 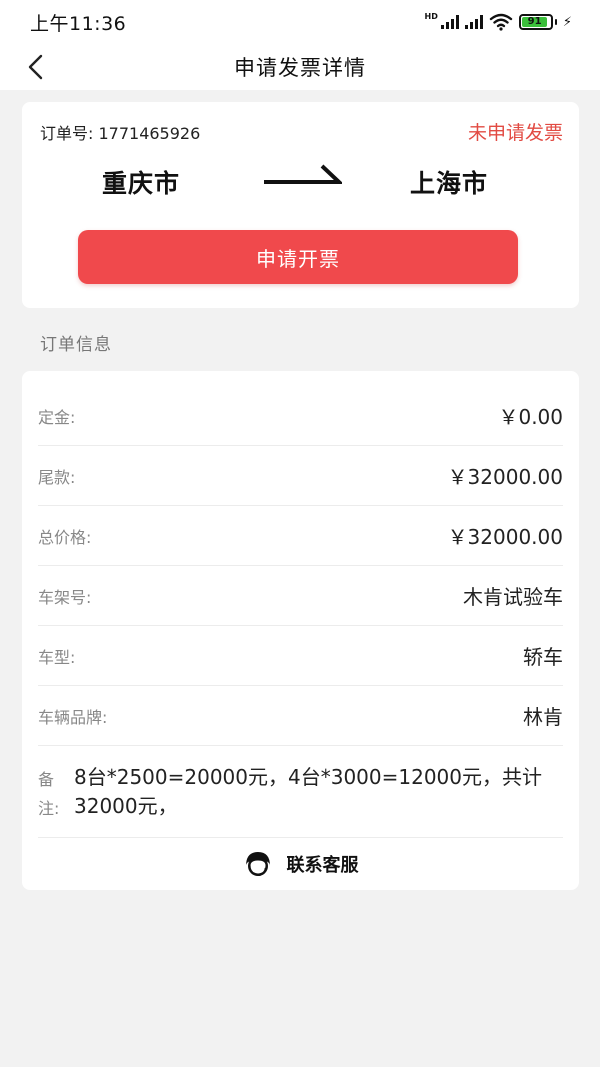 I want to click on battery-icon: 91, so click(x=537, y=22).